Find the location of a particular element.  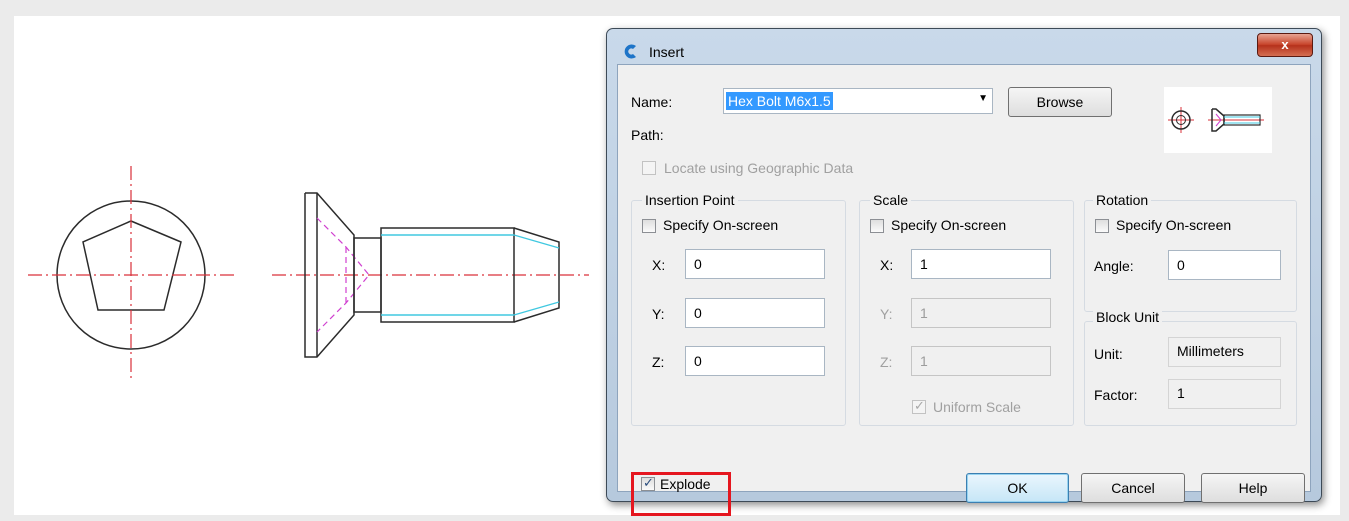

dialog-title: Insert is located at coordinates (667, 52).